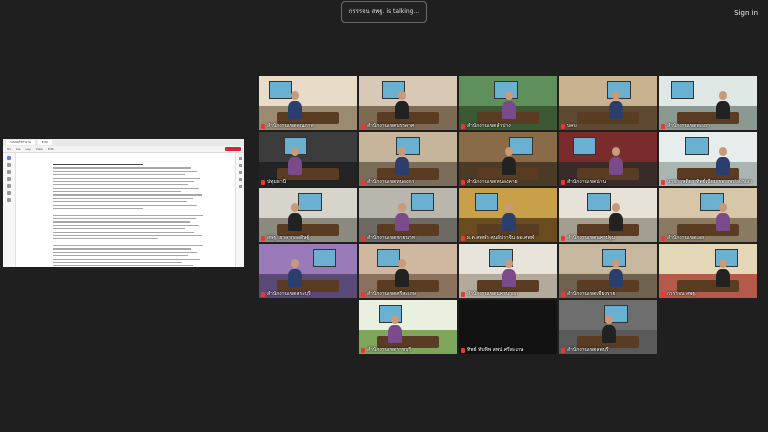 The height and width of the screenshot is (432, 768). Describe the element at coordinates (9, 210) in the screenshot. I see `shared-left-toolbar` at that location.